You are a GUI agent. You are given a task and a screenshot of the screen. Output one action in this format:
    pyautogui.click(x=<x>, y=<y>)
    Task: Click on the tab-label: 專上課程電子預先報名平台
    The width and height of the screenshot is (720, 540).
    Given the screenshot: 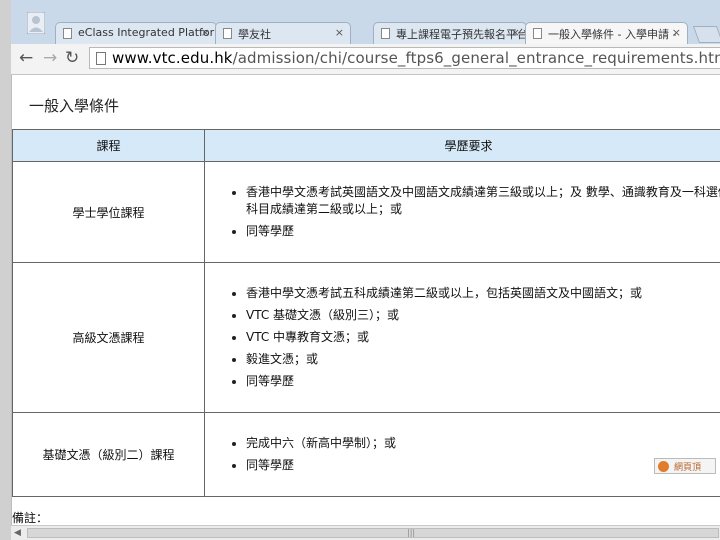 What is the action you would take?
    pyautogui.click(x=461, y=34)
    